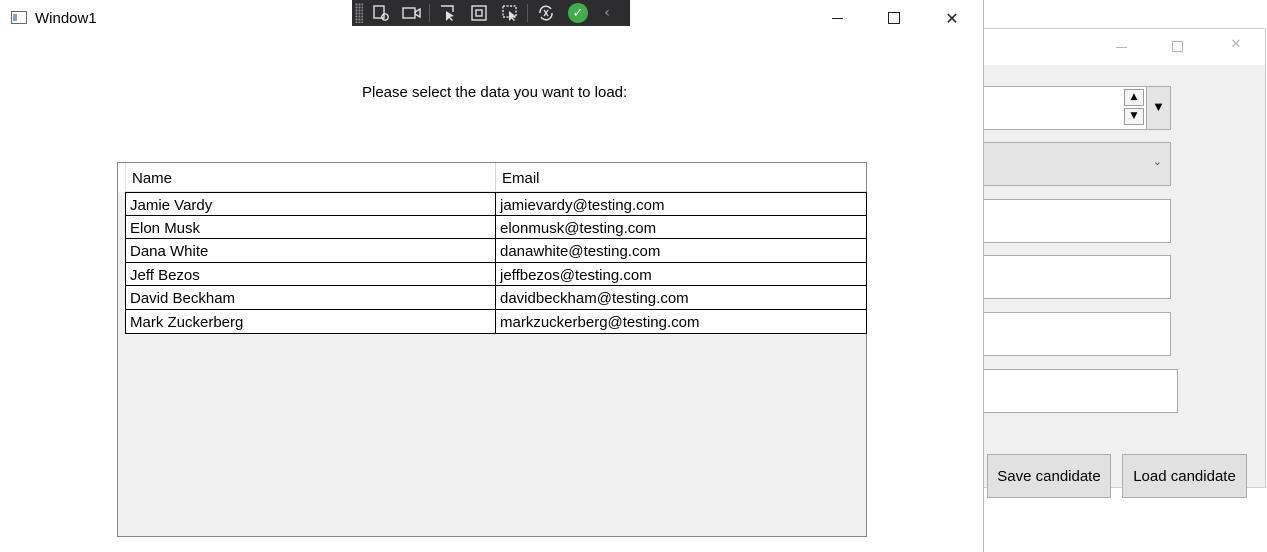  What do you see at coordinates (310, 298) in the screenshot?
I see `name-cell: David Beckham` at bounding box center [310, 298].